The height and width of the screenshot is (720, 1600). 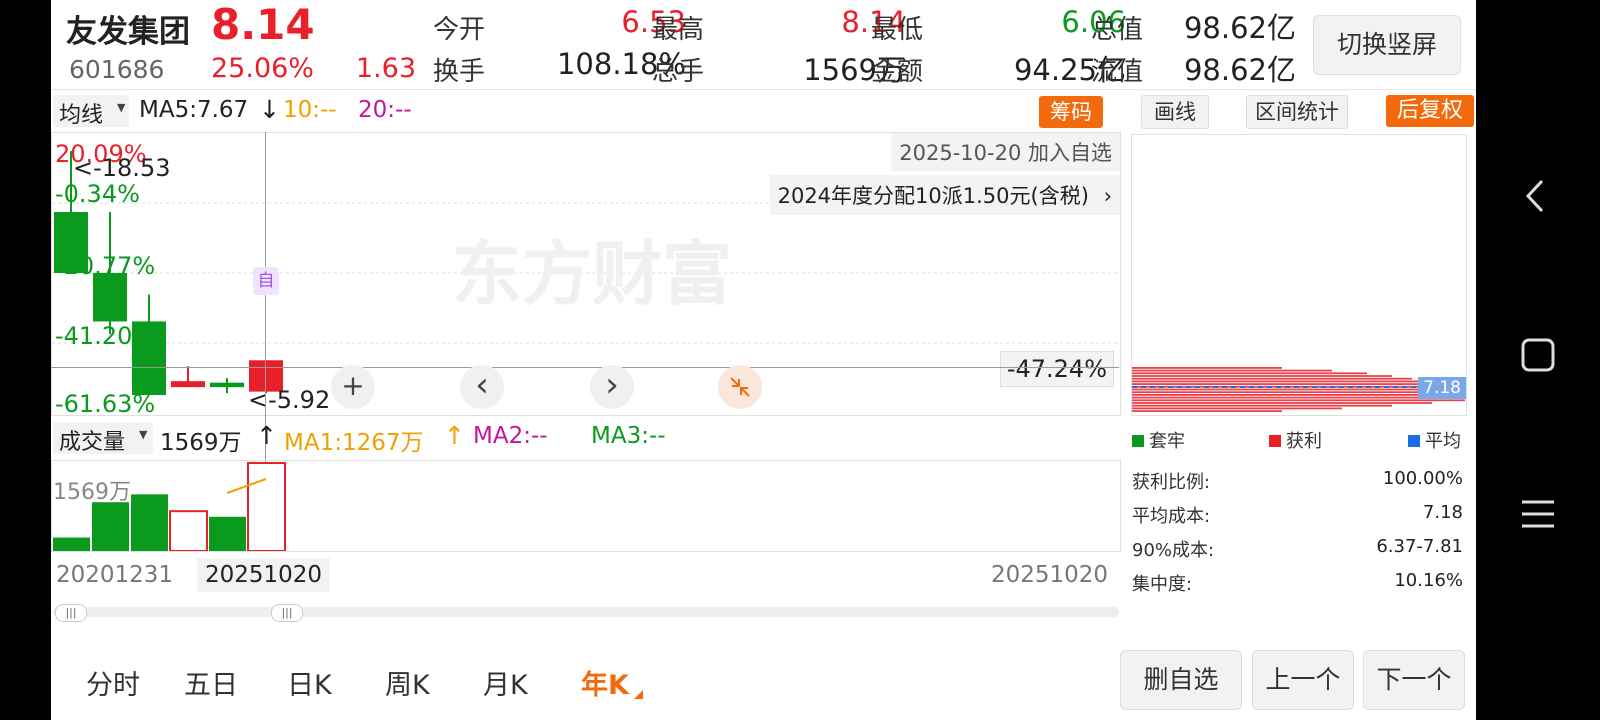 What do you see at coordinates (211, 682) in the screenshot?
I see `period-tab-5day: 五日` at bounding box center [211, 682].